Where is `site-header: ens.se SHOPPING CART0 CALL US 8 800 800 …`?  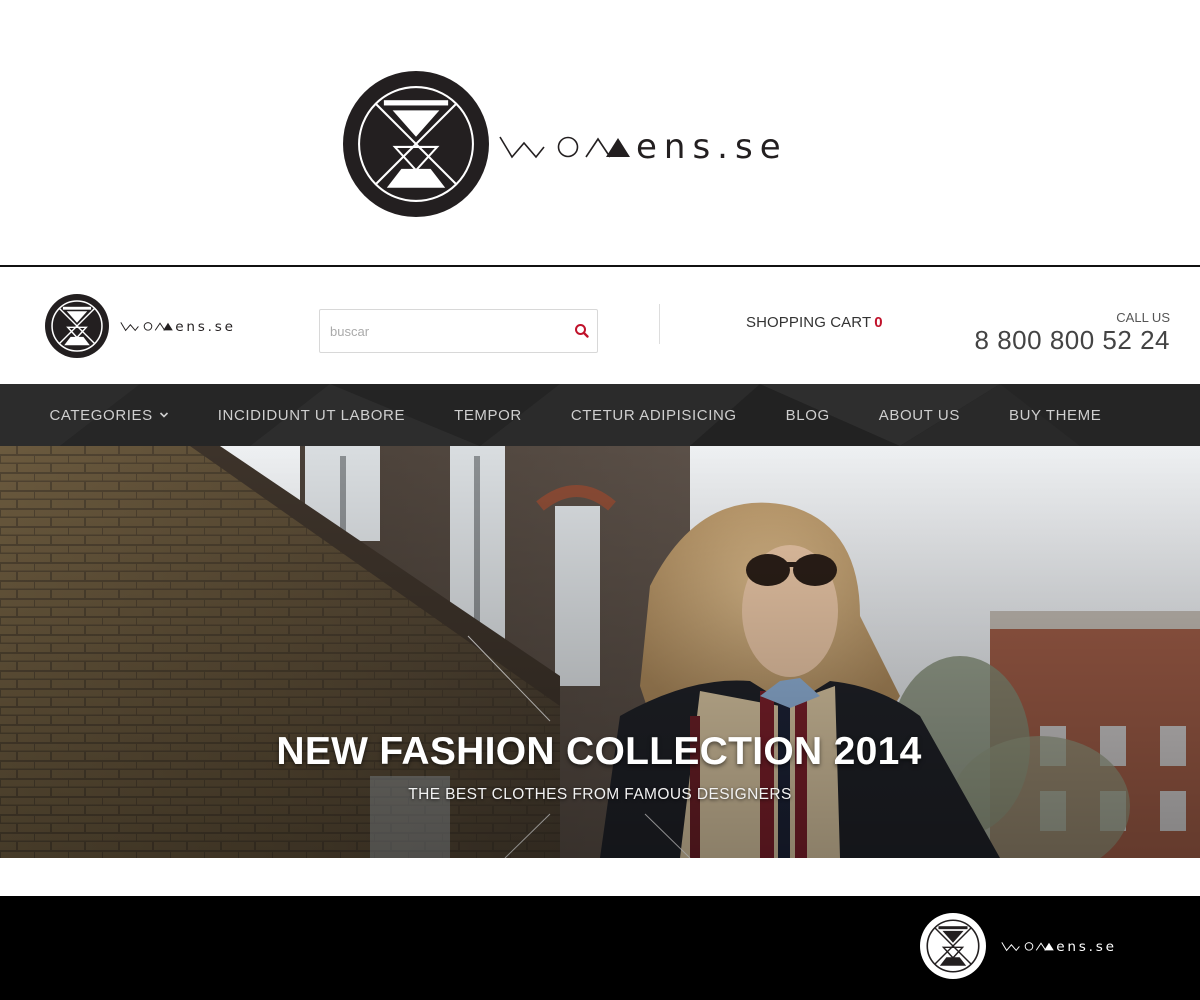 site-header: ens.se SHOPPING CART0 CALL US 8 800 800 … is located at coordinates (600, 325).